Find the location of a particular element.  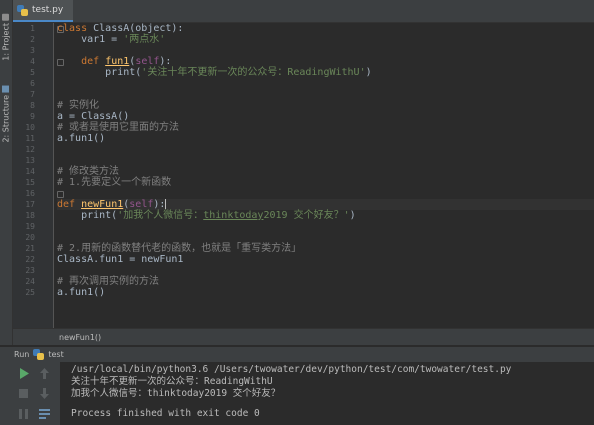

stop-icon is located at coordinates (23, 393).